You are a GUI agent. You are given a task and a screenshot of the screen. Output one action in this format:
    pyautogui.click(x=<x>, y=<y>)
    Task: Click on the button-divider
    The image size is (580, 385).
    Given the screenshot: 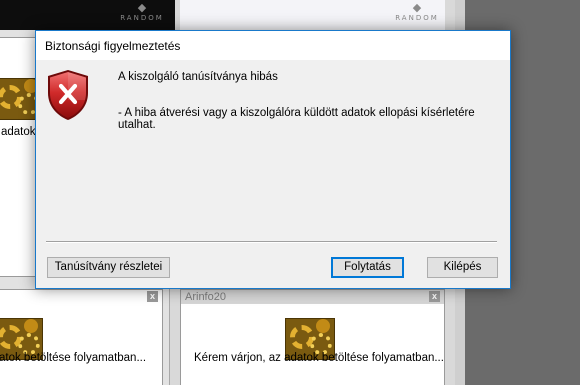 What is the action you would take?
    pyautogui.click(x=271, y=242)
    